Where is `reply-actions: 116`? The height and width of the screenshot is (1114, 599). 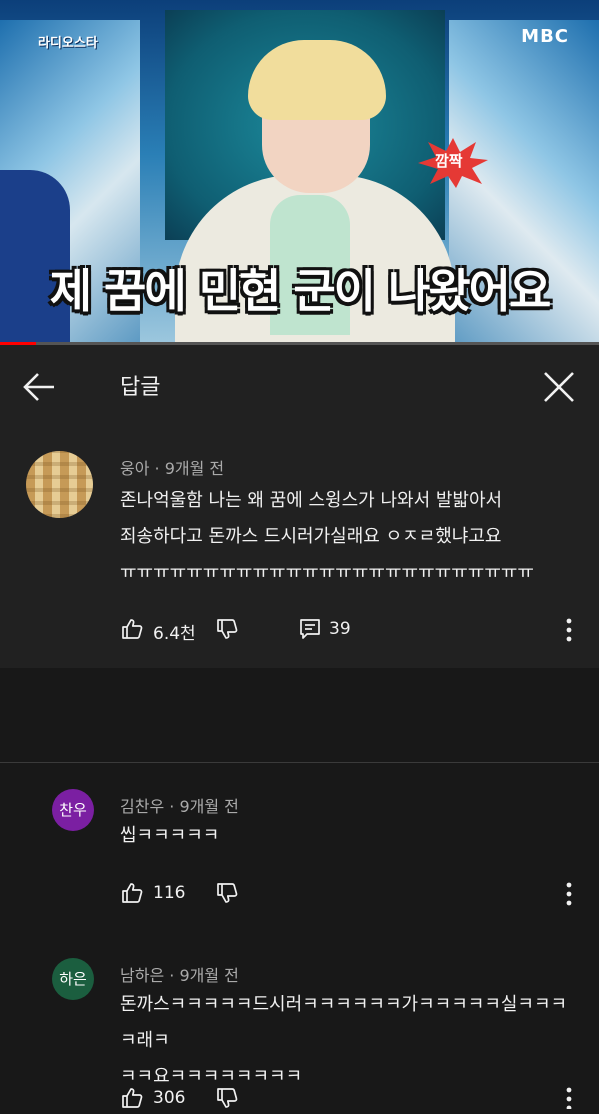 reply-actions: 116 is located at coordinates (220, 894).